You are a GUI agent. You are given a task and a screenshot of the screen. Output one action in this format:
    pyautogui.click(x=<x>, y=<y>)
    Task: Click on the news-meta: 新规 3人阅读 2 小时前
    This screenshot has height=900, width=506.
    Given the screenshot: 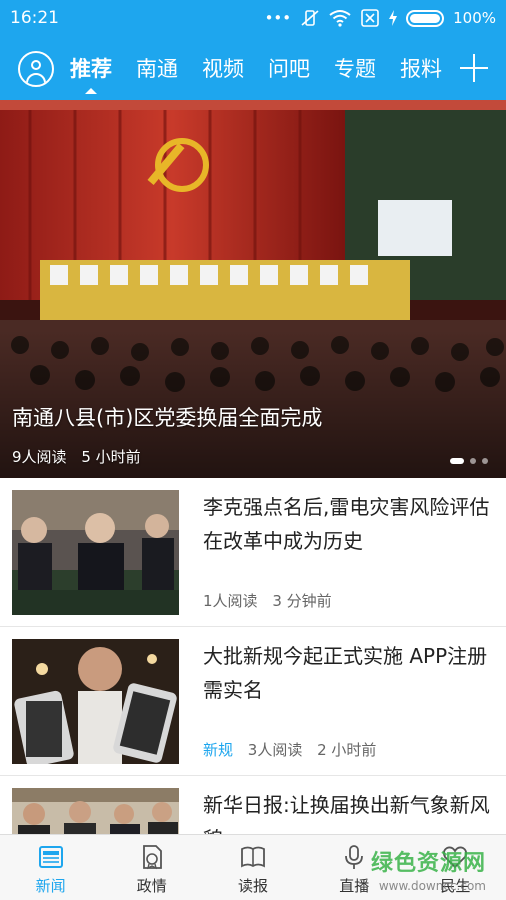 What is the action you would take?
    pyautogui.click(x=289, y=749)
    